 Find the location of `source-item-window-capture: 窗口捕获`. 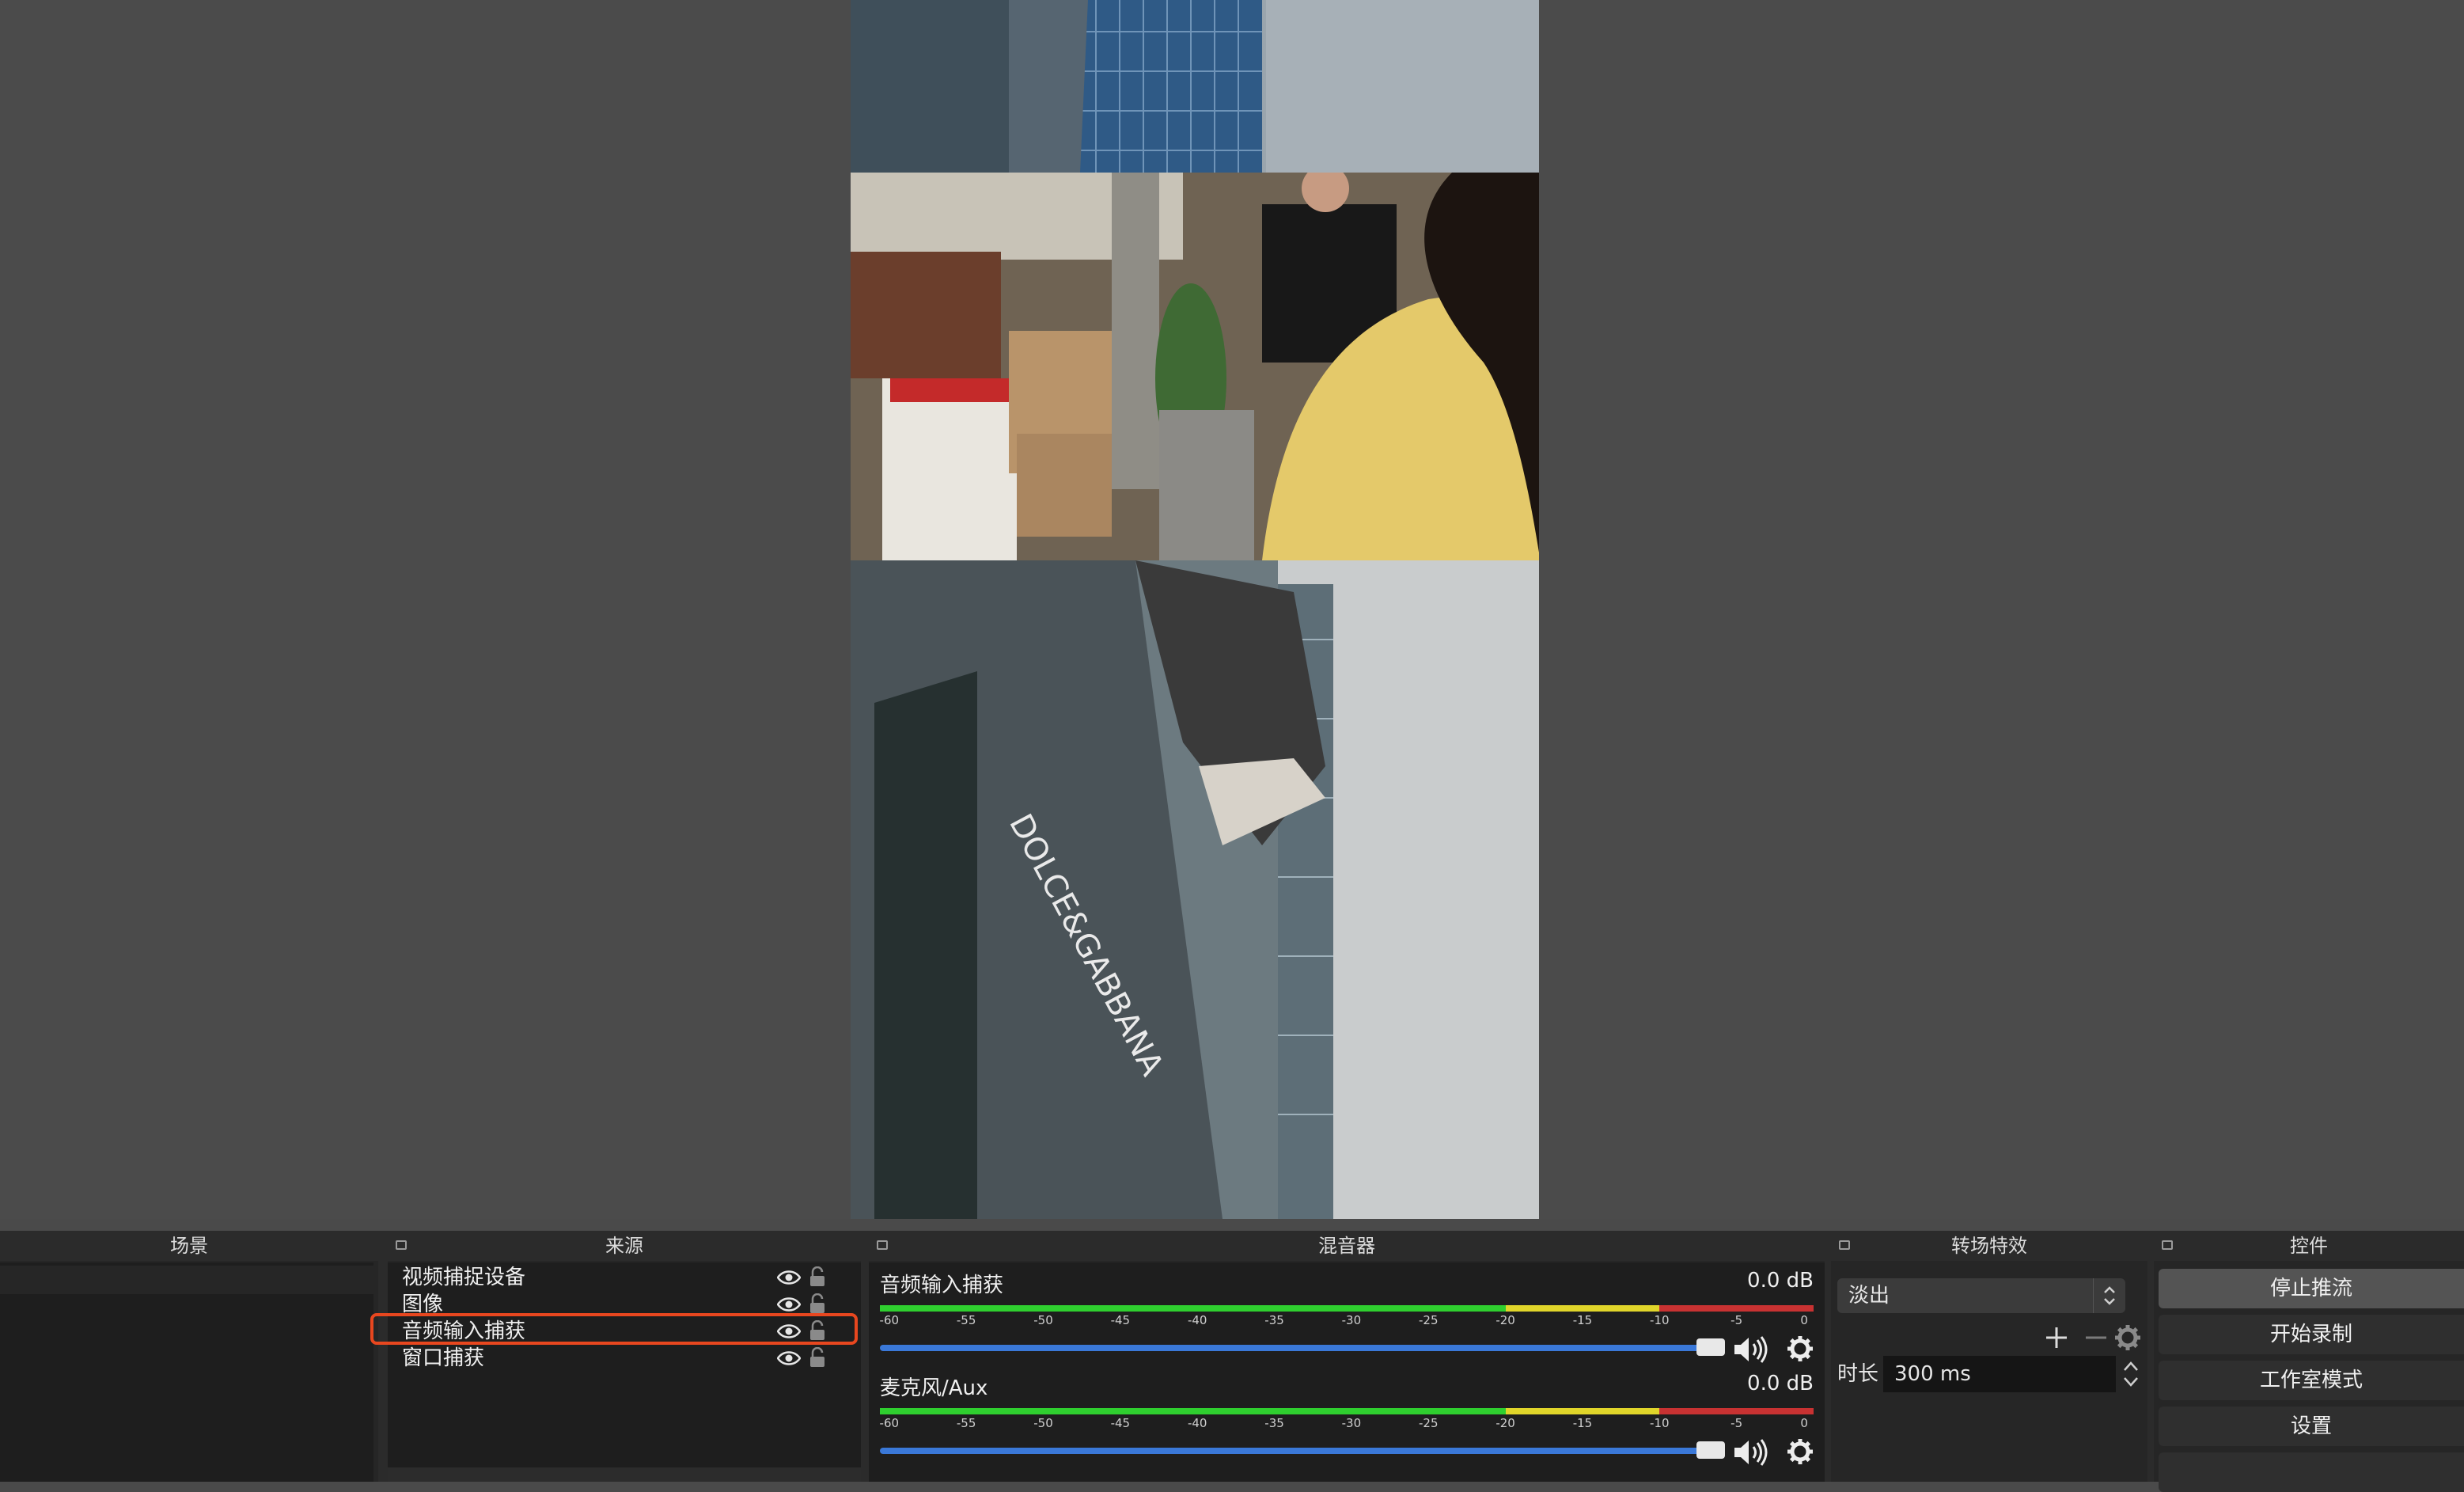

source-item-window-capture: 窗口捕获 is located at coordinates (624, 1358).